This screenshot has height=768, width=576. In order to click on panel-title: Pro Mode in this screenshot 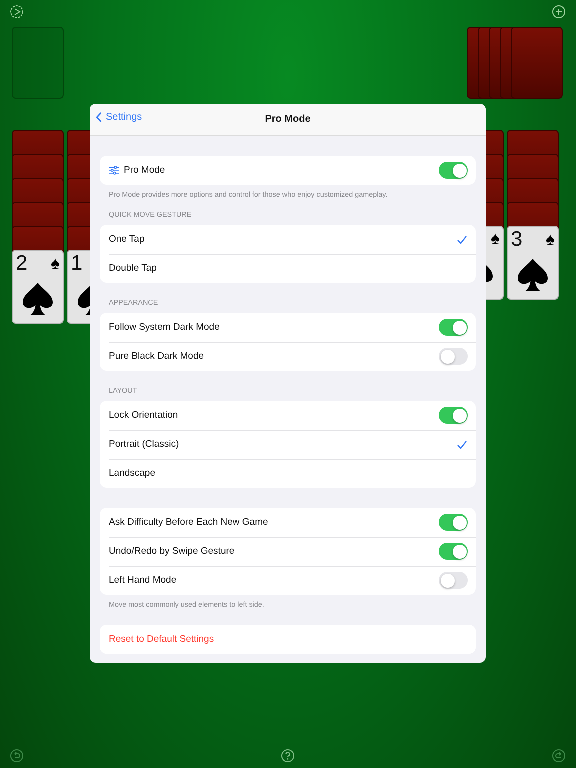, I will do `click(288, 119)`.